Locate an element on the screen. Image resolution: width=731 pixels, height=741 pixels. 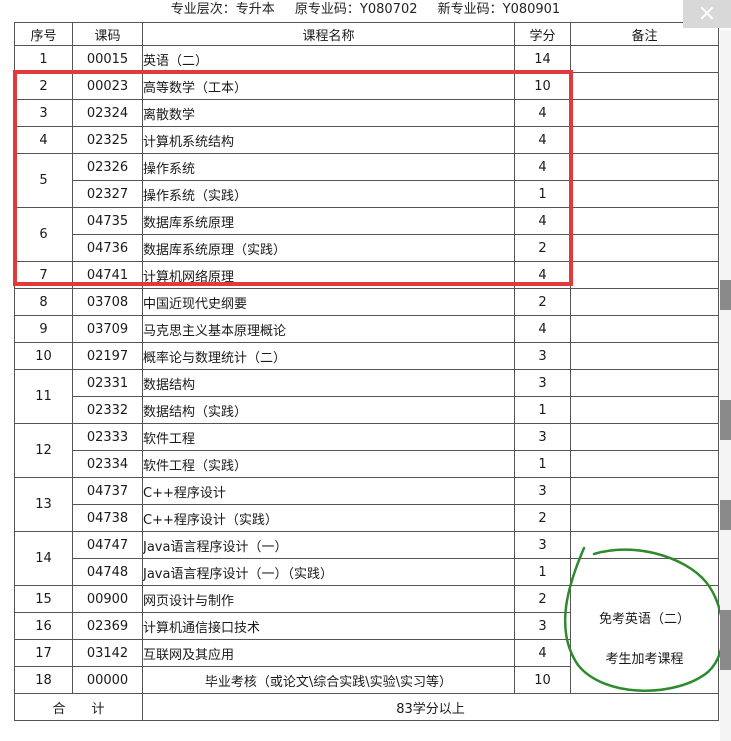
course-credit: 10 is located at coordinates (542, 86).